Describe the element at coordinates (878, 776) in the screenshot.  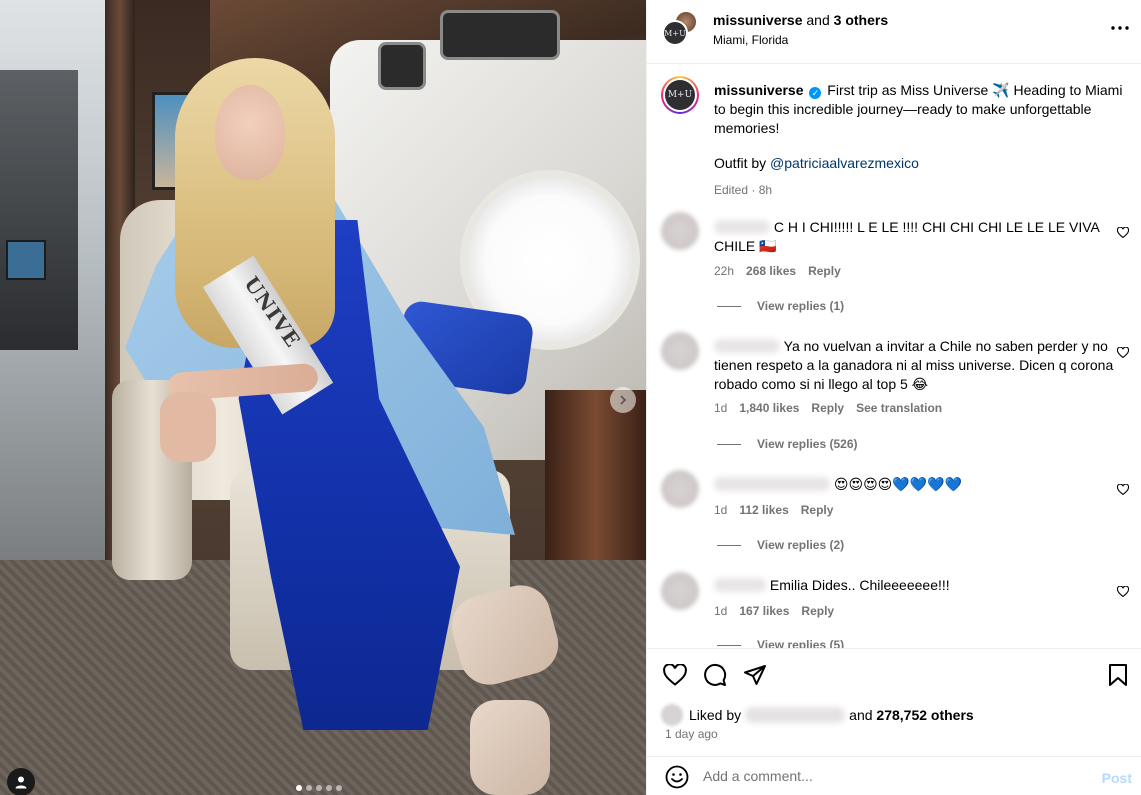
I see `comment-input` at that location.